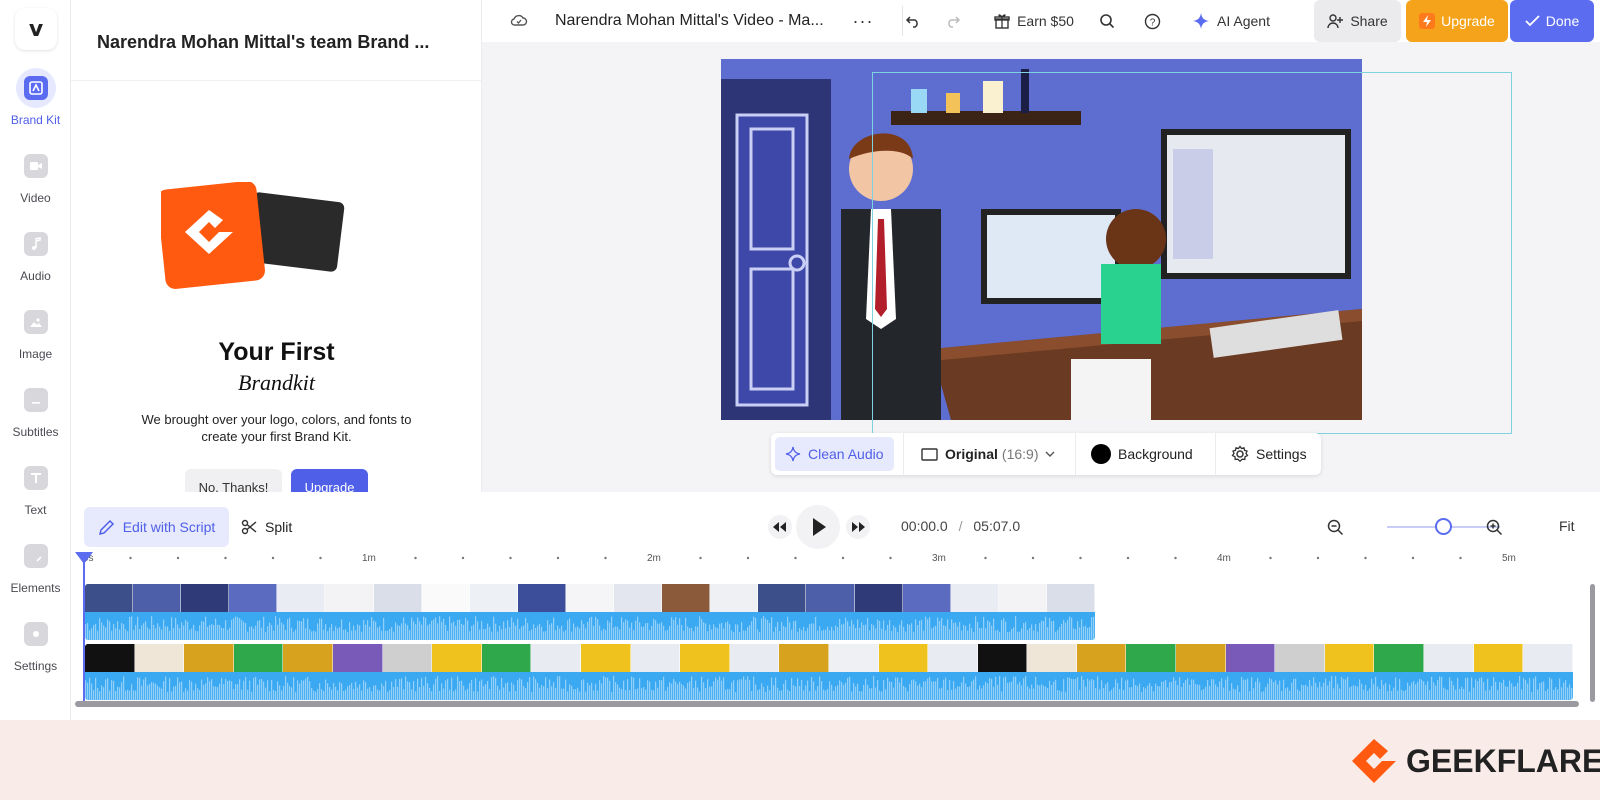 Image resolution: width=1600 pixels, height=800 pixels. What do you see at coordinates (249, 527) in the screenshot?
I see `scissors-icon` at bounding box center [249, 527].